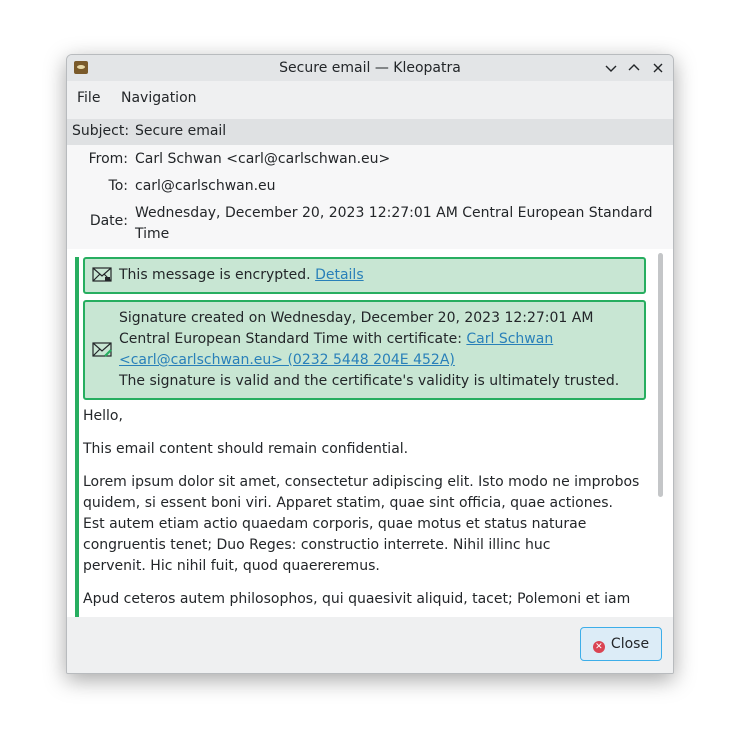 This screenshot has height=751, width=738. Describe the element at coordinates (205, 186) in the screenshot. I see `to-value: carl@carlschwan.eu` at that location.